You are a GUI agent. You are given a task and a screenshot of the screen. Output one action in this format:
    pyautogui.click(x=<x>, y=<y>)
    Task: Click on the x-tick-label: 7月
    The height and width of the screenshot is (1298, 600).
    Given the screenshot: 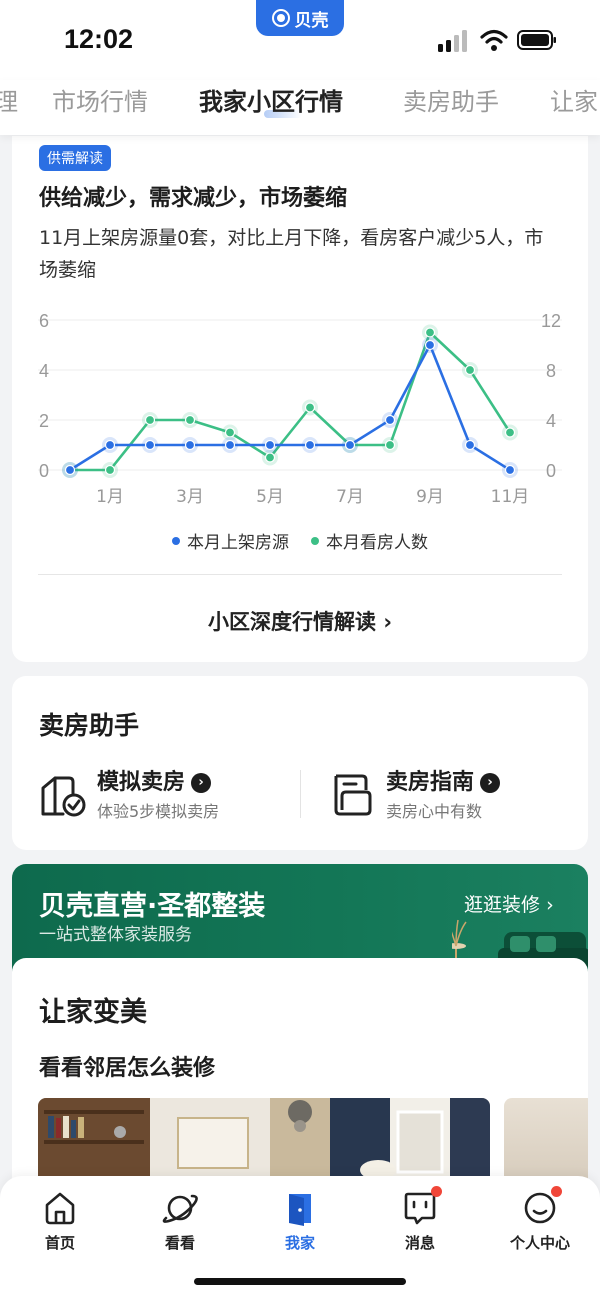 What is the action you would take?
    pyautogui.click(x=350, y=497)
    